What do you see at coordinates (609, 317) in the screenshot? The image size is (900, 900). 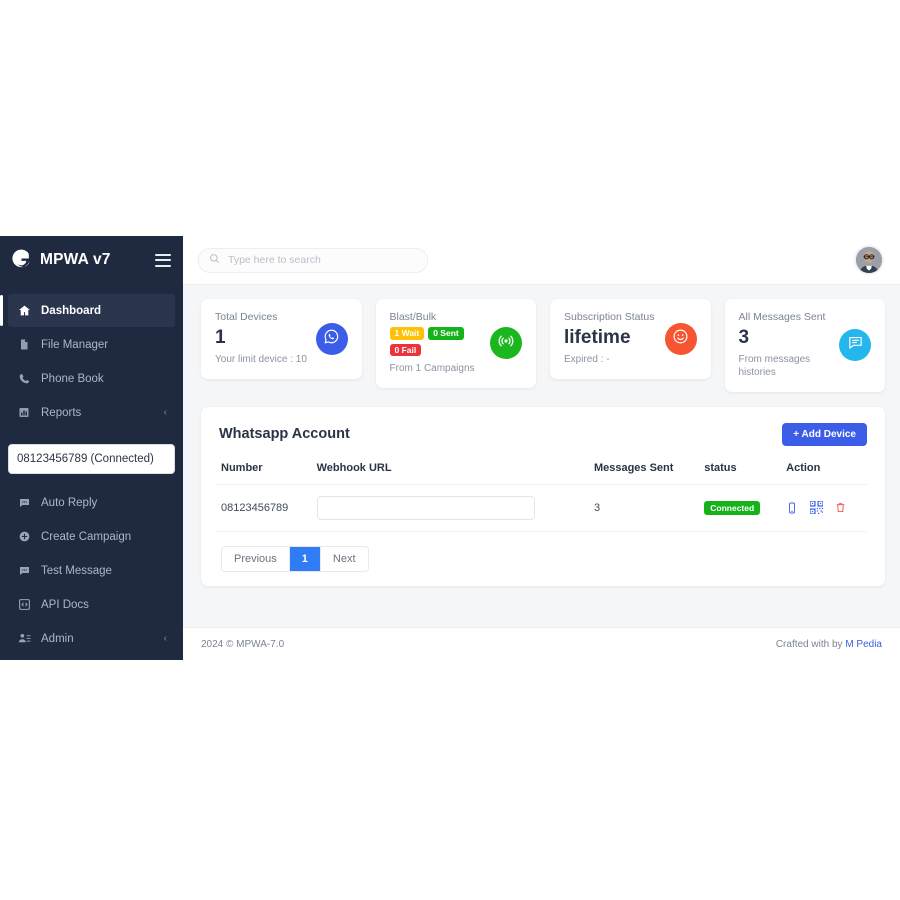 I see `card-title: Subscription Status` at bounding box center [609, 317].